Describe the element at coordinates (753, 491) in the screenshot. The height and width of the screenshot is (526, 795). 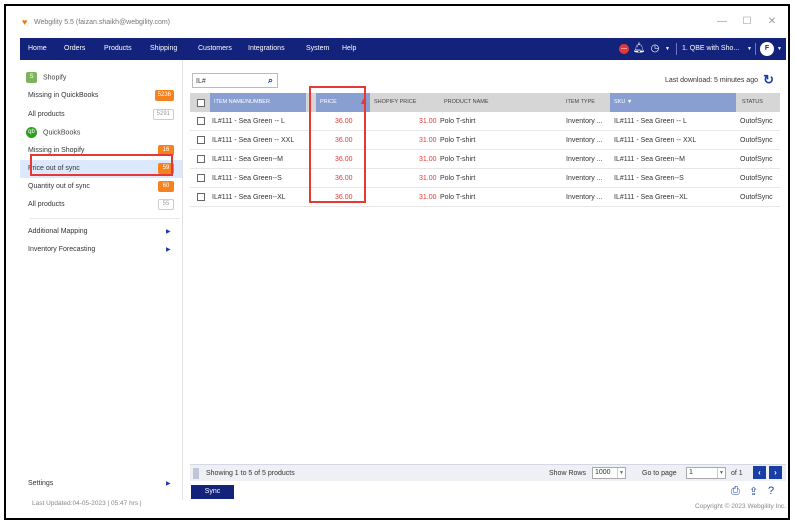
I see `export-icon: ⇪` at that location.